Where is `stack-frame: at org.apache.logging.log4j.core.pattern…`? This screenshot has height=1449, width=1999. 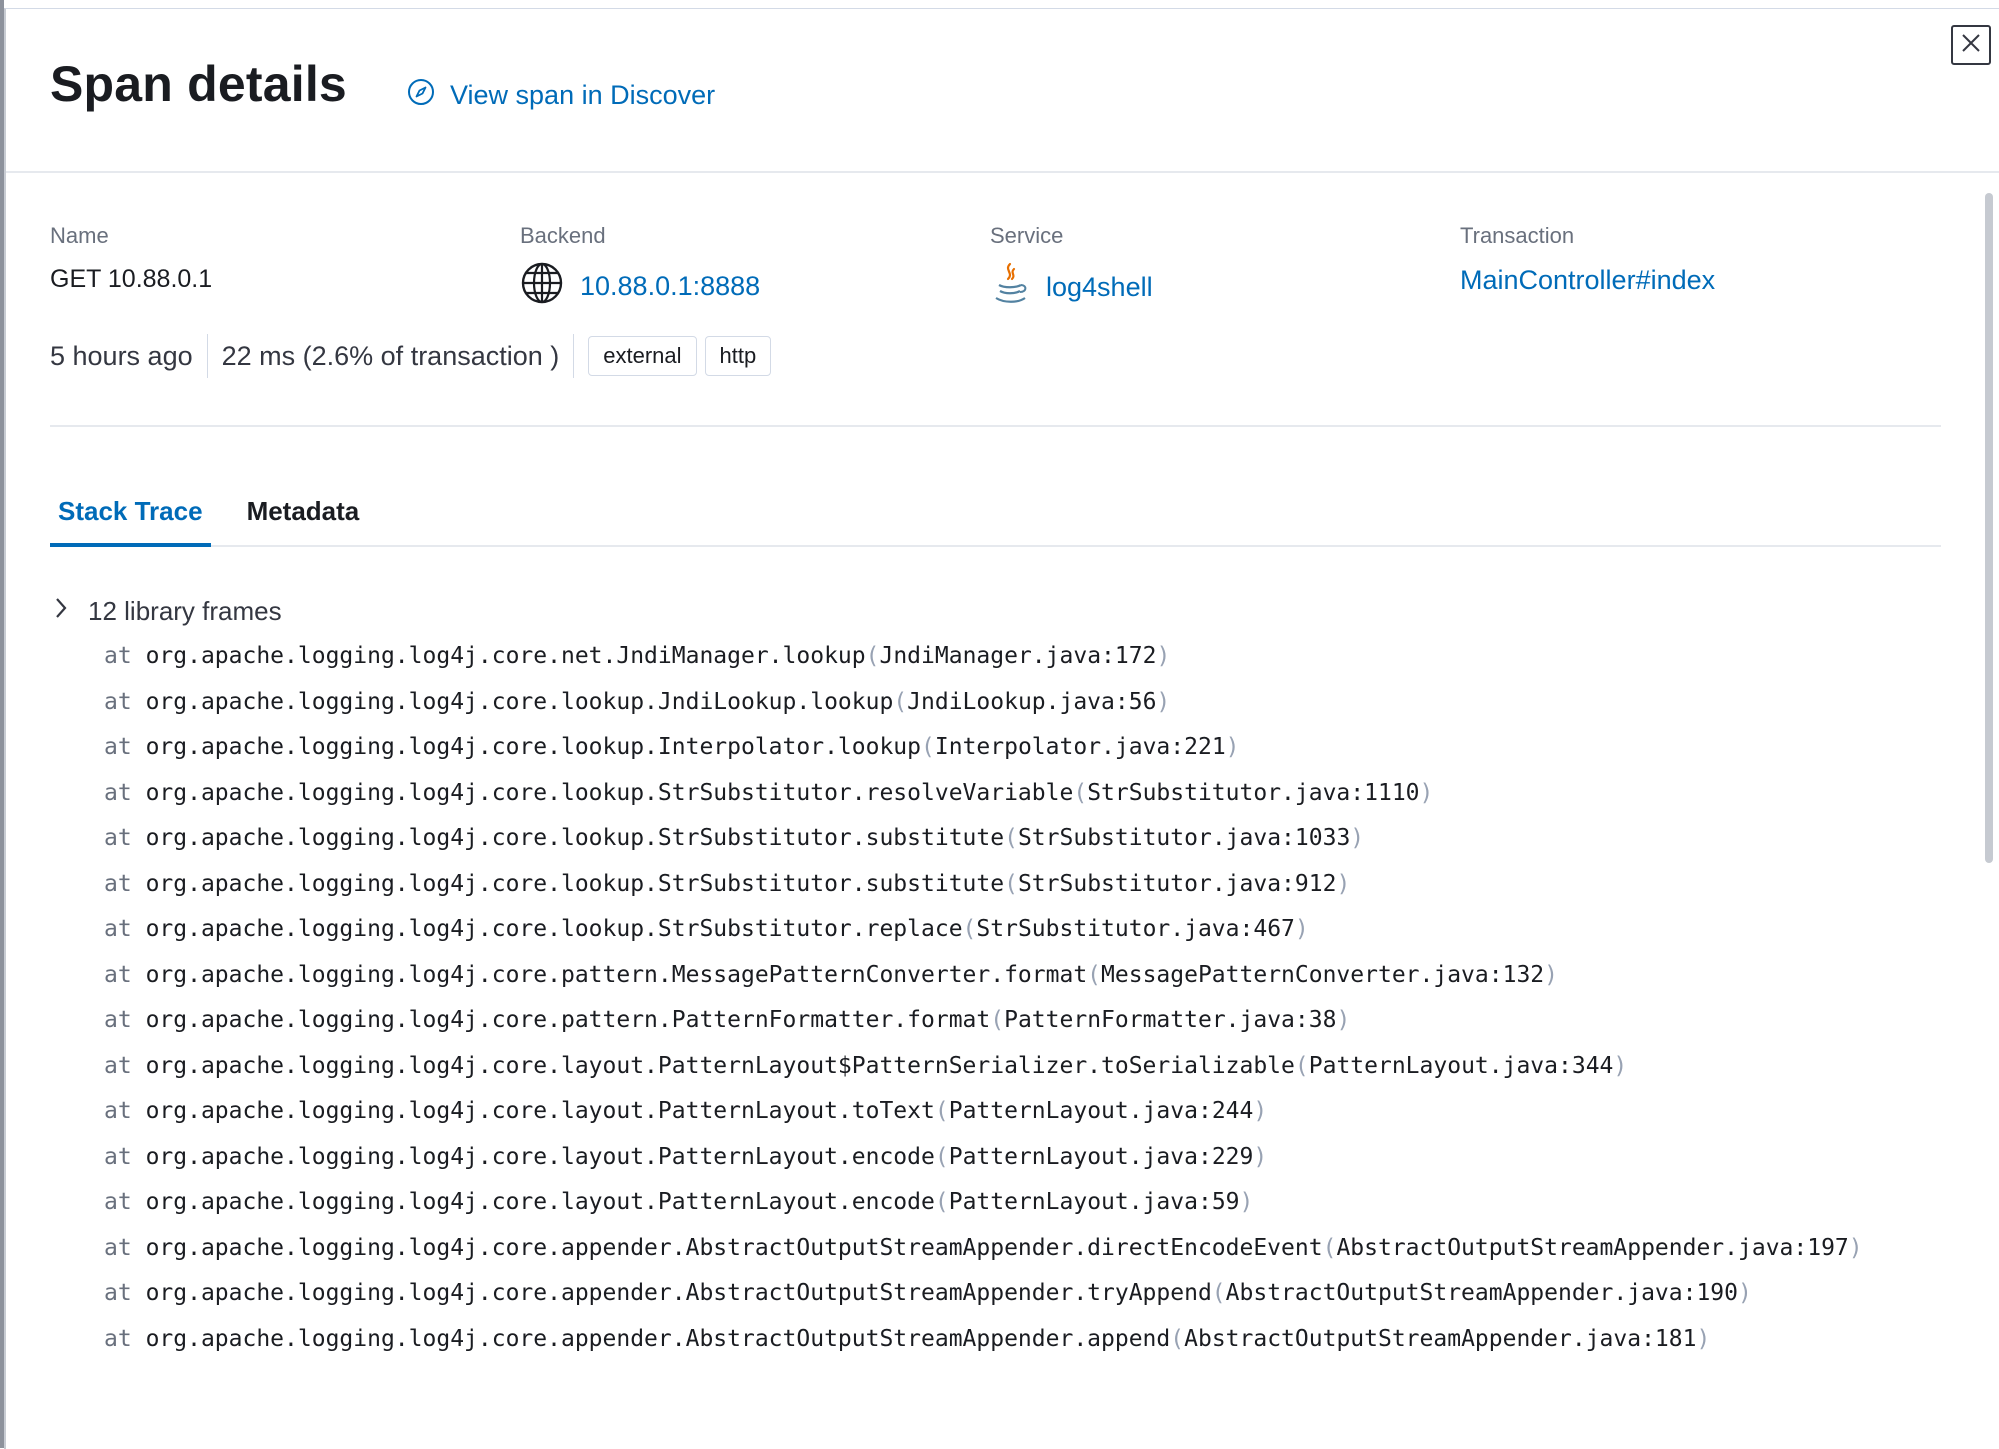 stack-frame: at org.apache.logging.log4j.core.pattern… is located at coordinates (1022, 1020).